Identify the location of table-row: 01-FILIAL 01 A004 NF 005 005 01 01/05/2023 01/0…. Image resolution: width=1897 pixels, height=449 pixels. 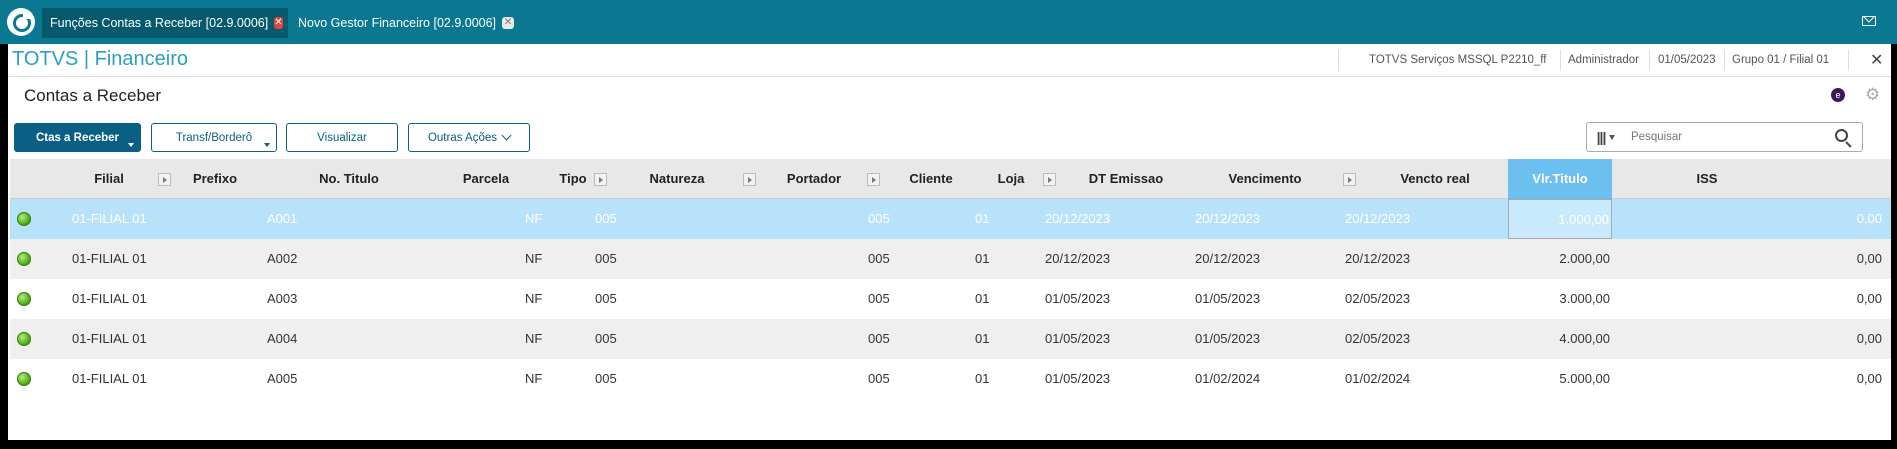
(950, 339).